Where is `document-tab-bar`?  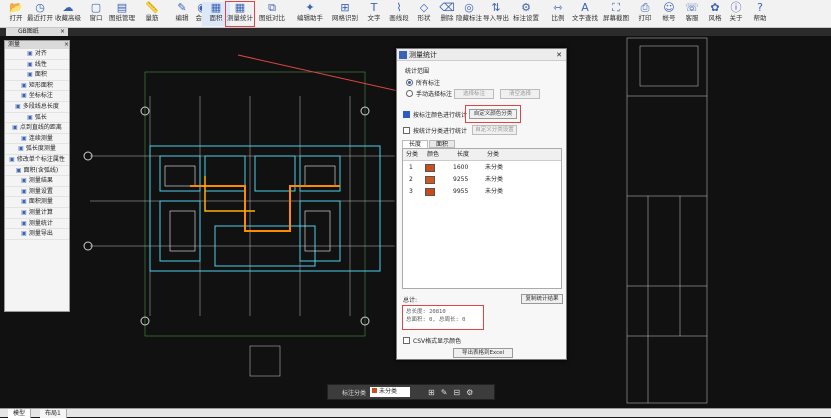
document-tab-bar is located at coordinates (415, 32).